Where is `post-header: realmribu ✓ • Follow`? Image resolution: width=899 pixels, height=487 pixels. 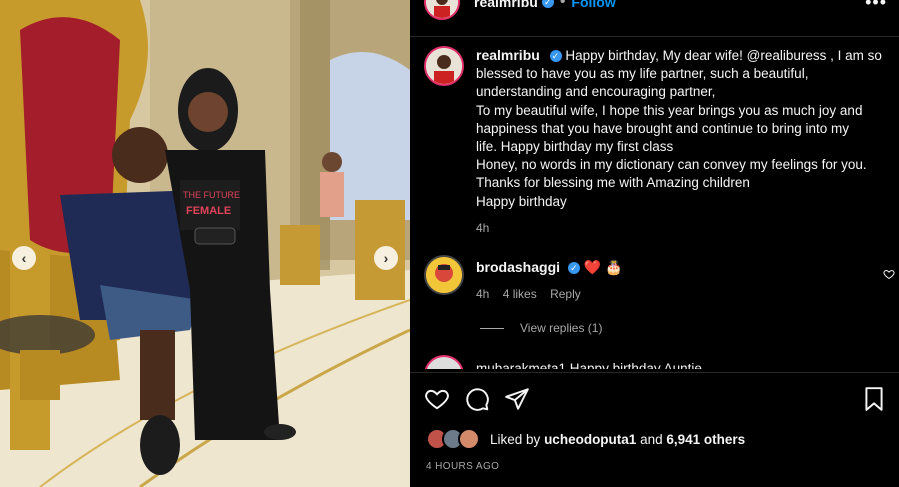
post-header: realmribu ✓ • Follow is located at coordinates (520, 10).